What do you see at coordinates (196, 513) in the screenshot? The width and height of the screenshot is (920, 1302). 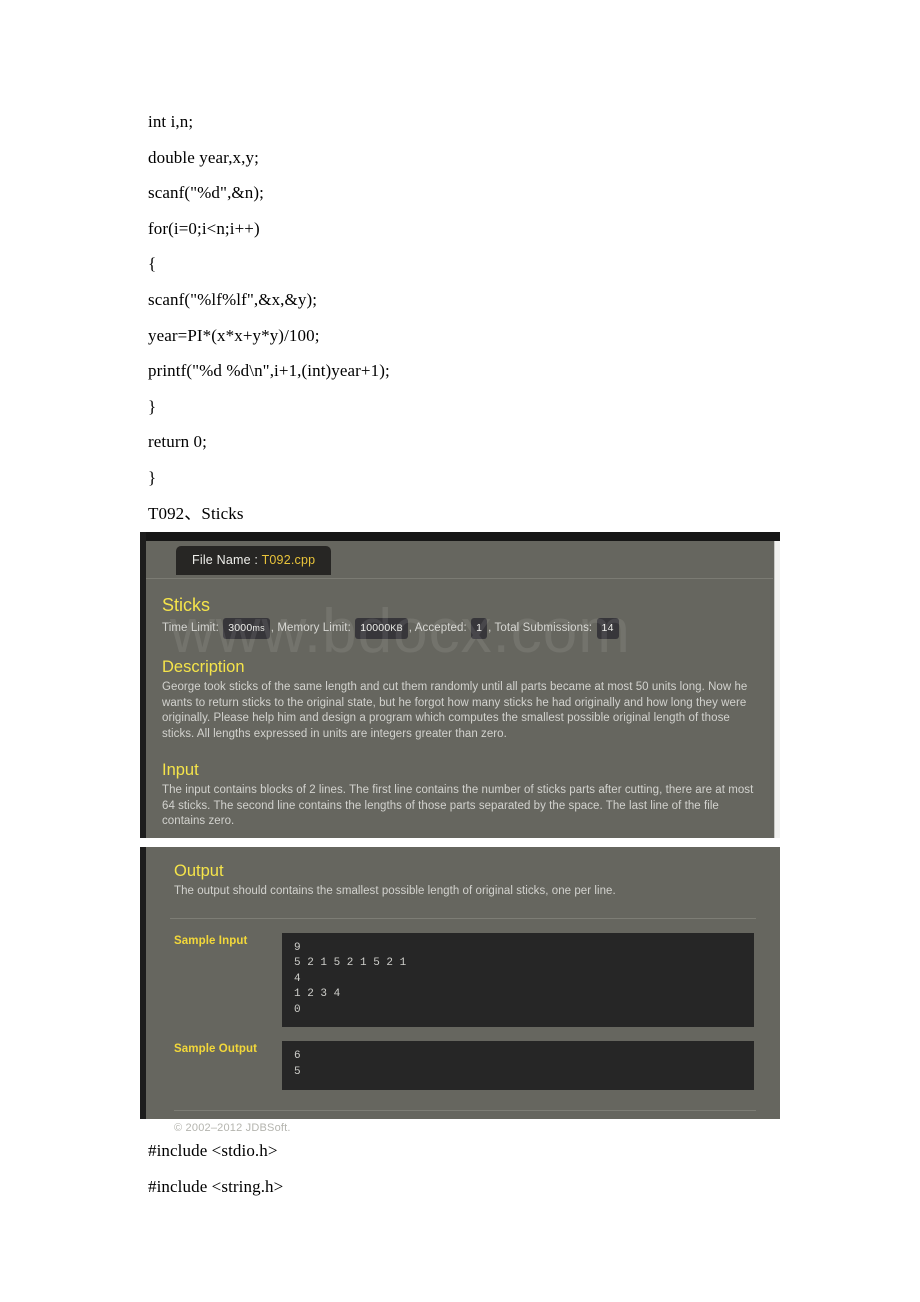 I see `problem-heading-line: T092、Sticks` at bounding box center [196, 513].